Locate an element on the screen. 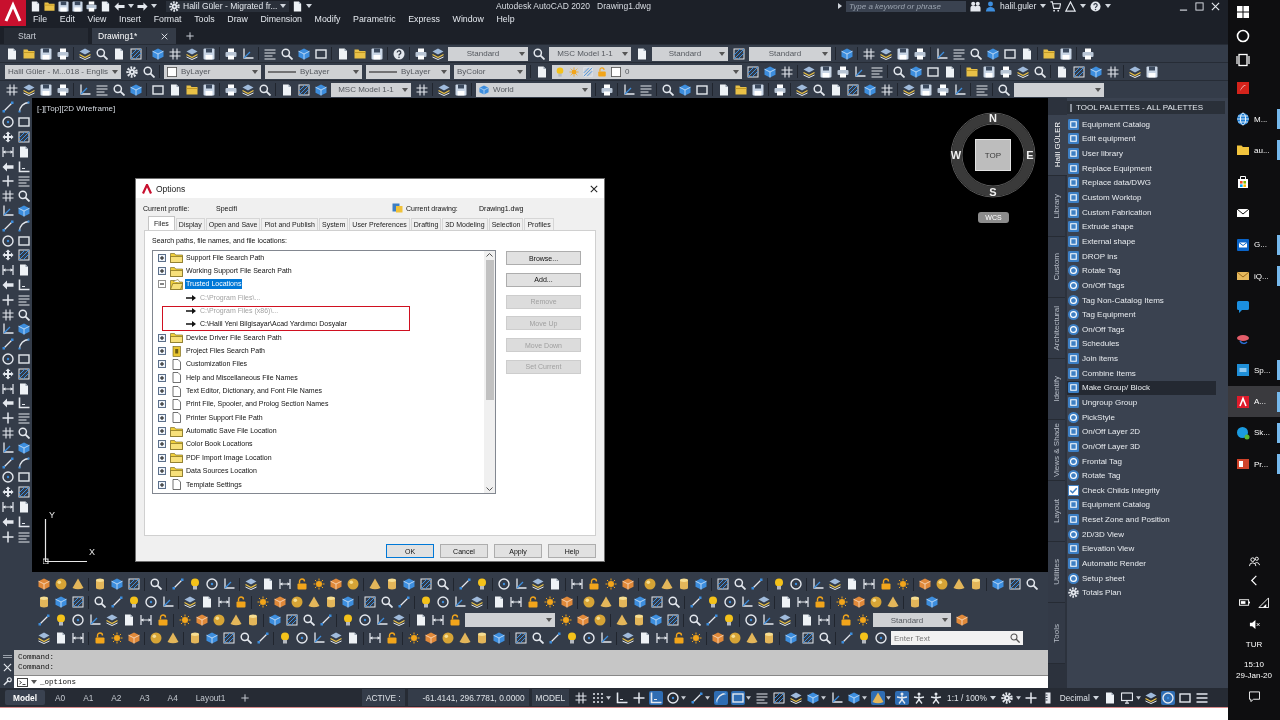 The image size is (1280, 720). style-dropdown: Standard is located at coordinates (912, 620).